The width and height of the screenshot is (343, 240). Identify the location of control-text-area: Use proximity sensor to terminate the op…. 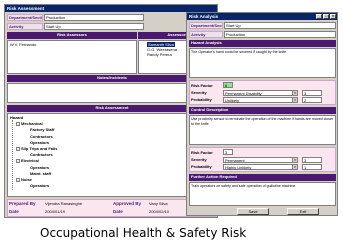
(262, 130).